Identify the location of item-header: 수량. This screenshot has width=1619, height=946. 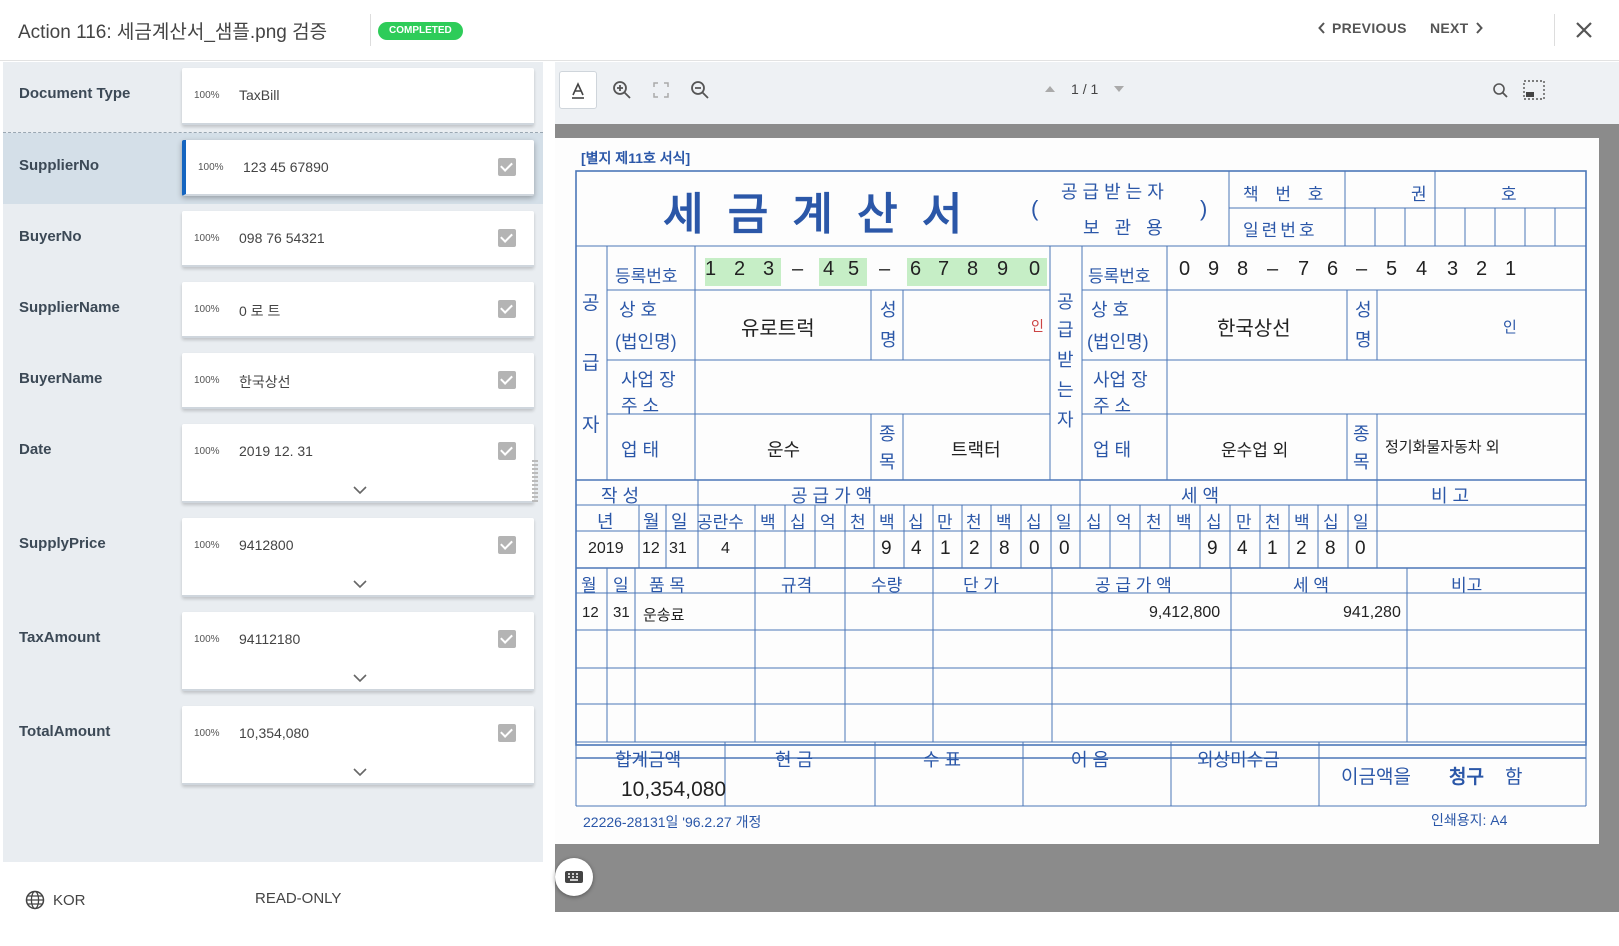
(887, 585).